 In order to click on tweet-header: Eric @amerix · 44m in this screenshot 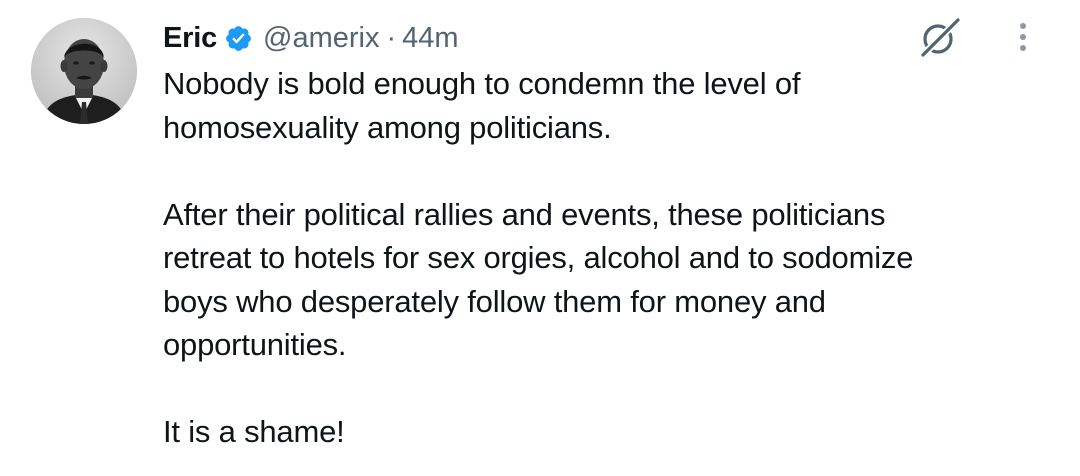, I will do `click(311, 38)`.